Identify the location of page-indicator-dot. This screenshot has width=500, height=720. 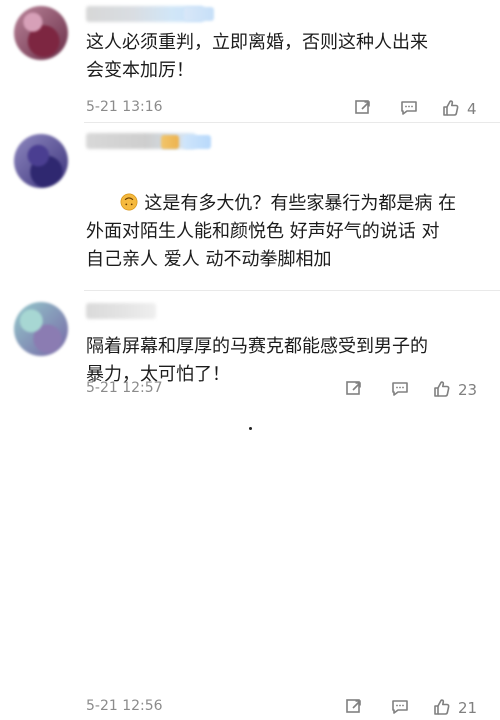
(250, 428).